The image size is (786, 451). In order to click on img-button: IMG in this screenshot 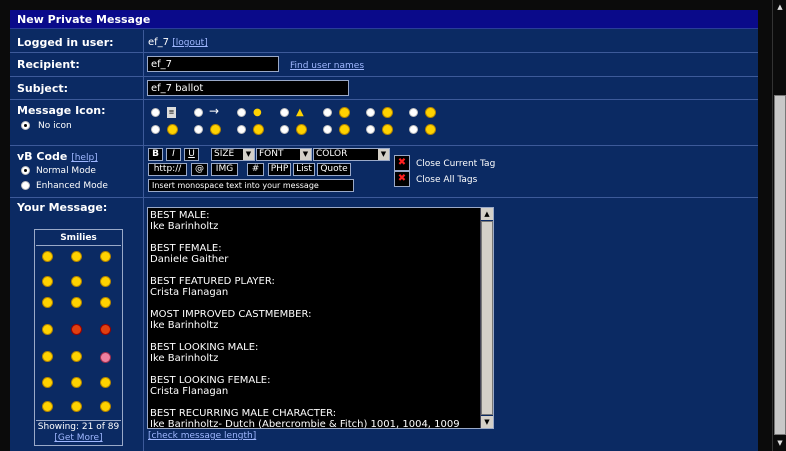, I will do `click(224, 169)`.